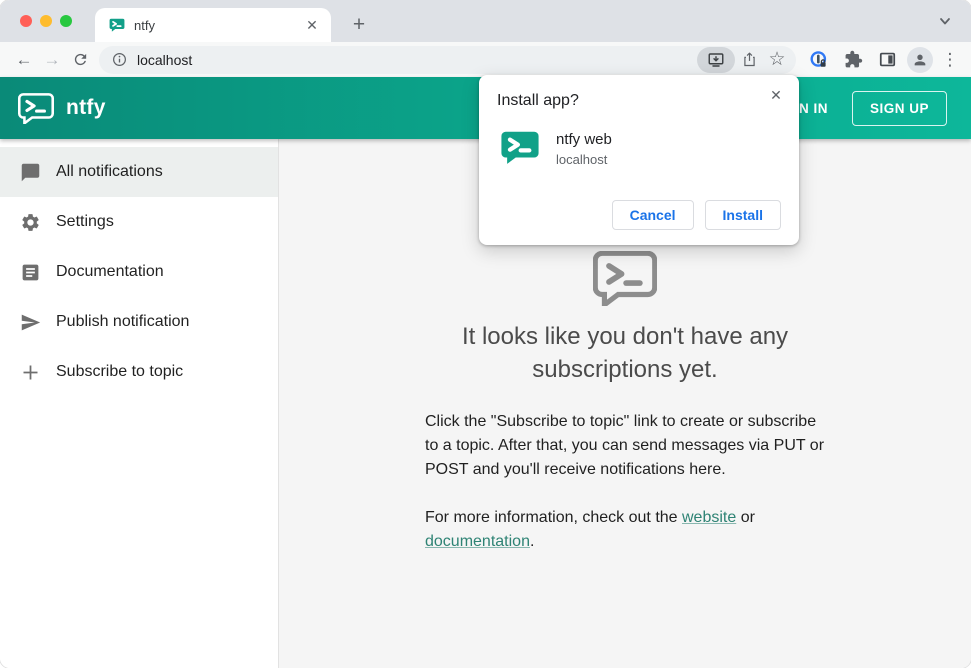 Image resolution: width=971 pixels, height=668 pixels. Describe the element at coordinates (120, 371) in the screenshot. I see `sidebar-item-label: Subscribe to topic` at that location.